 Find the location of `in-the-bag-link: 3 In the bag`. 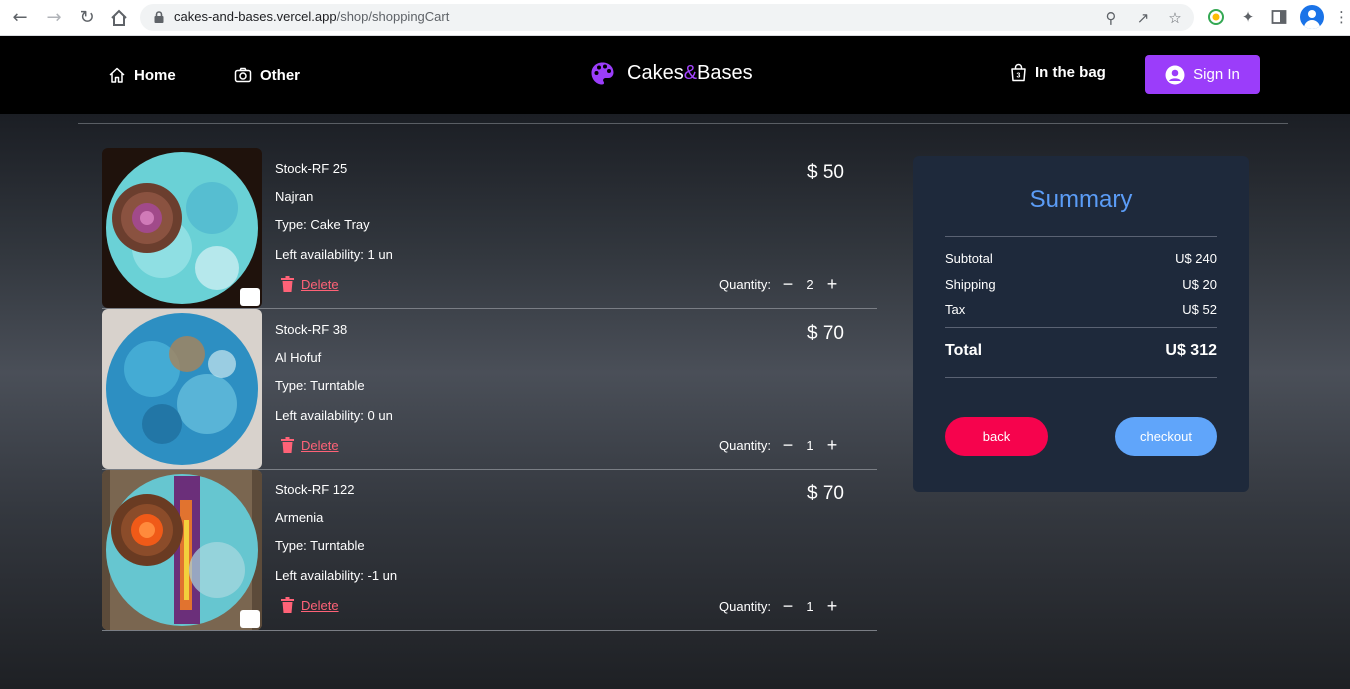

in-the-bag-link: 3 In the bag is located at coordinates (1058, 72).